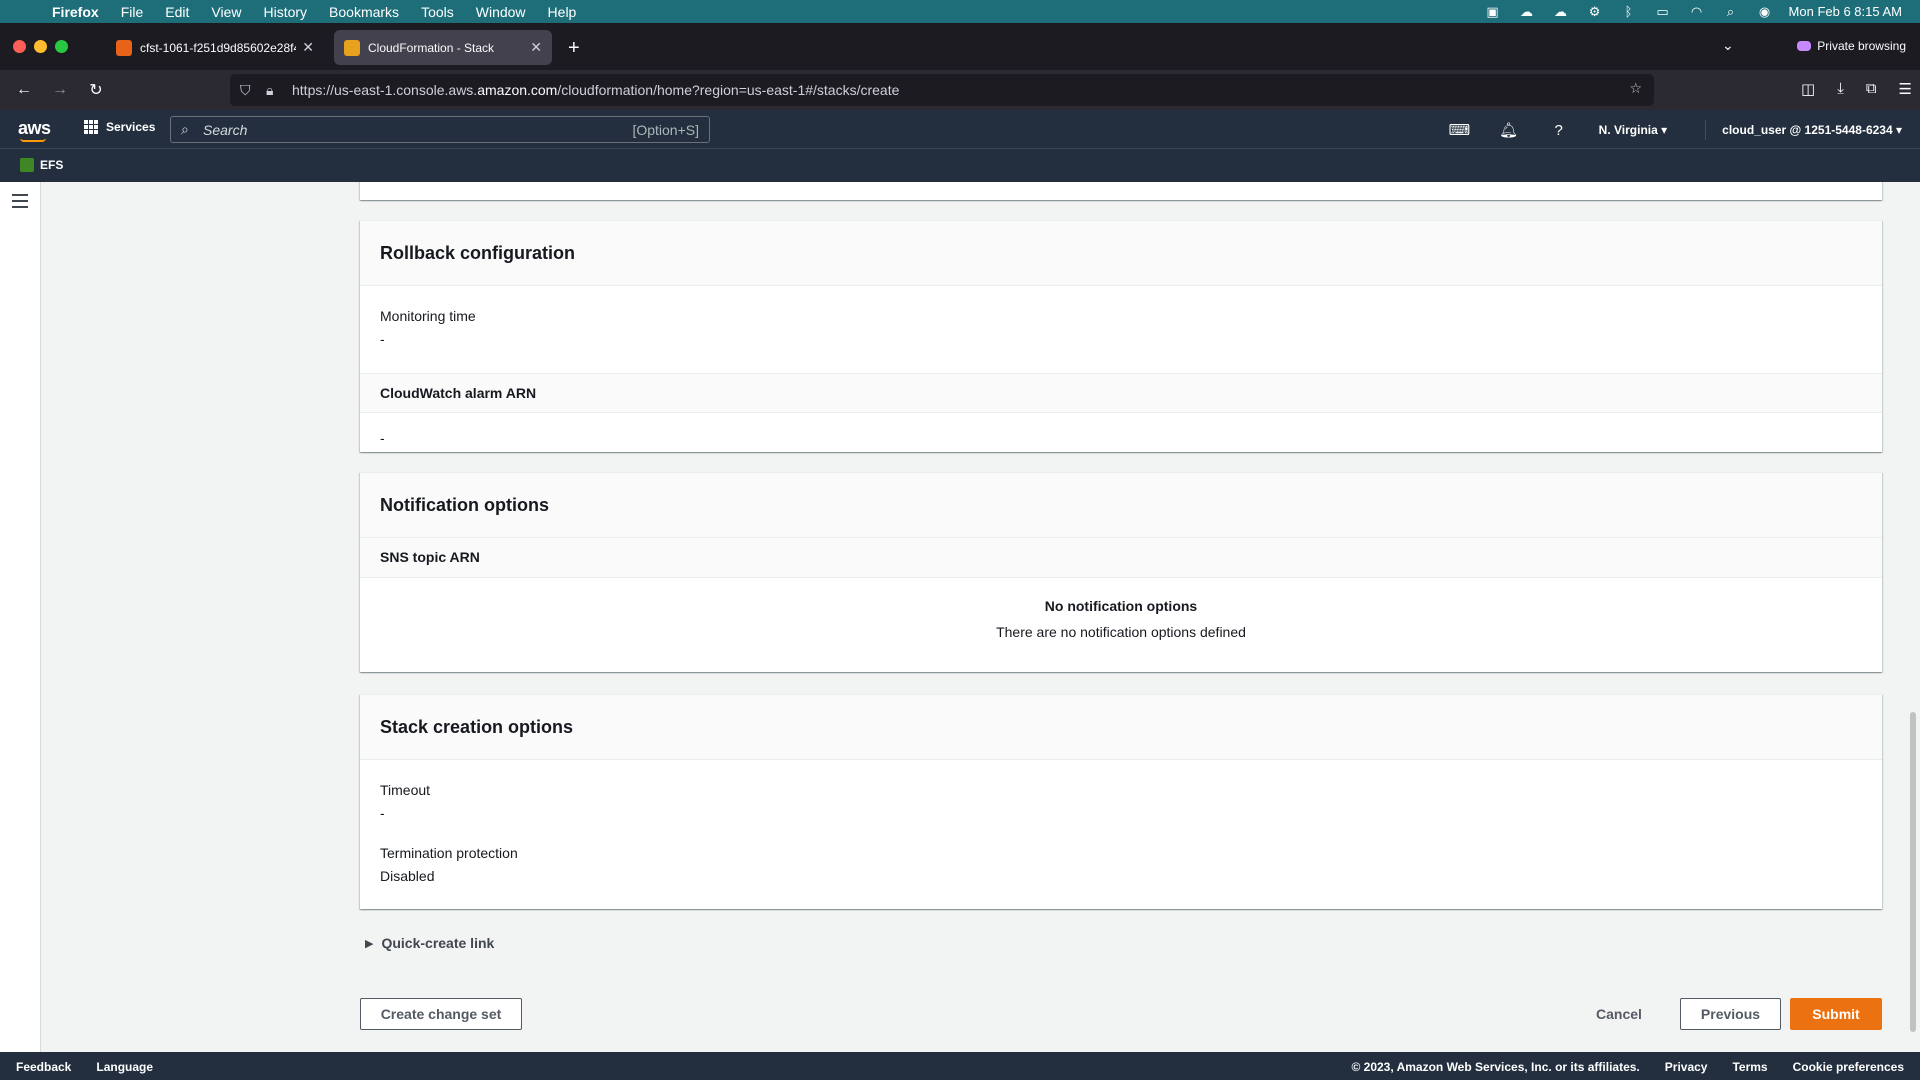 This screenshot has height=1080, width=1920. Describe the element at coordinates (1121, 191) in the screenshot. I see `previous-panel-bottom` at that location.